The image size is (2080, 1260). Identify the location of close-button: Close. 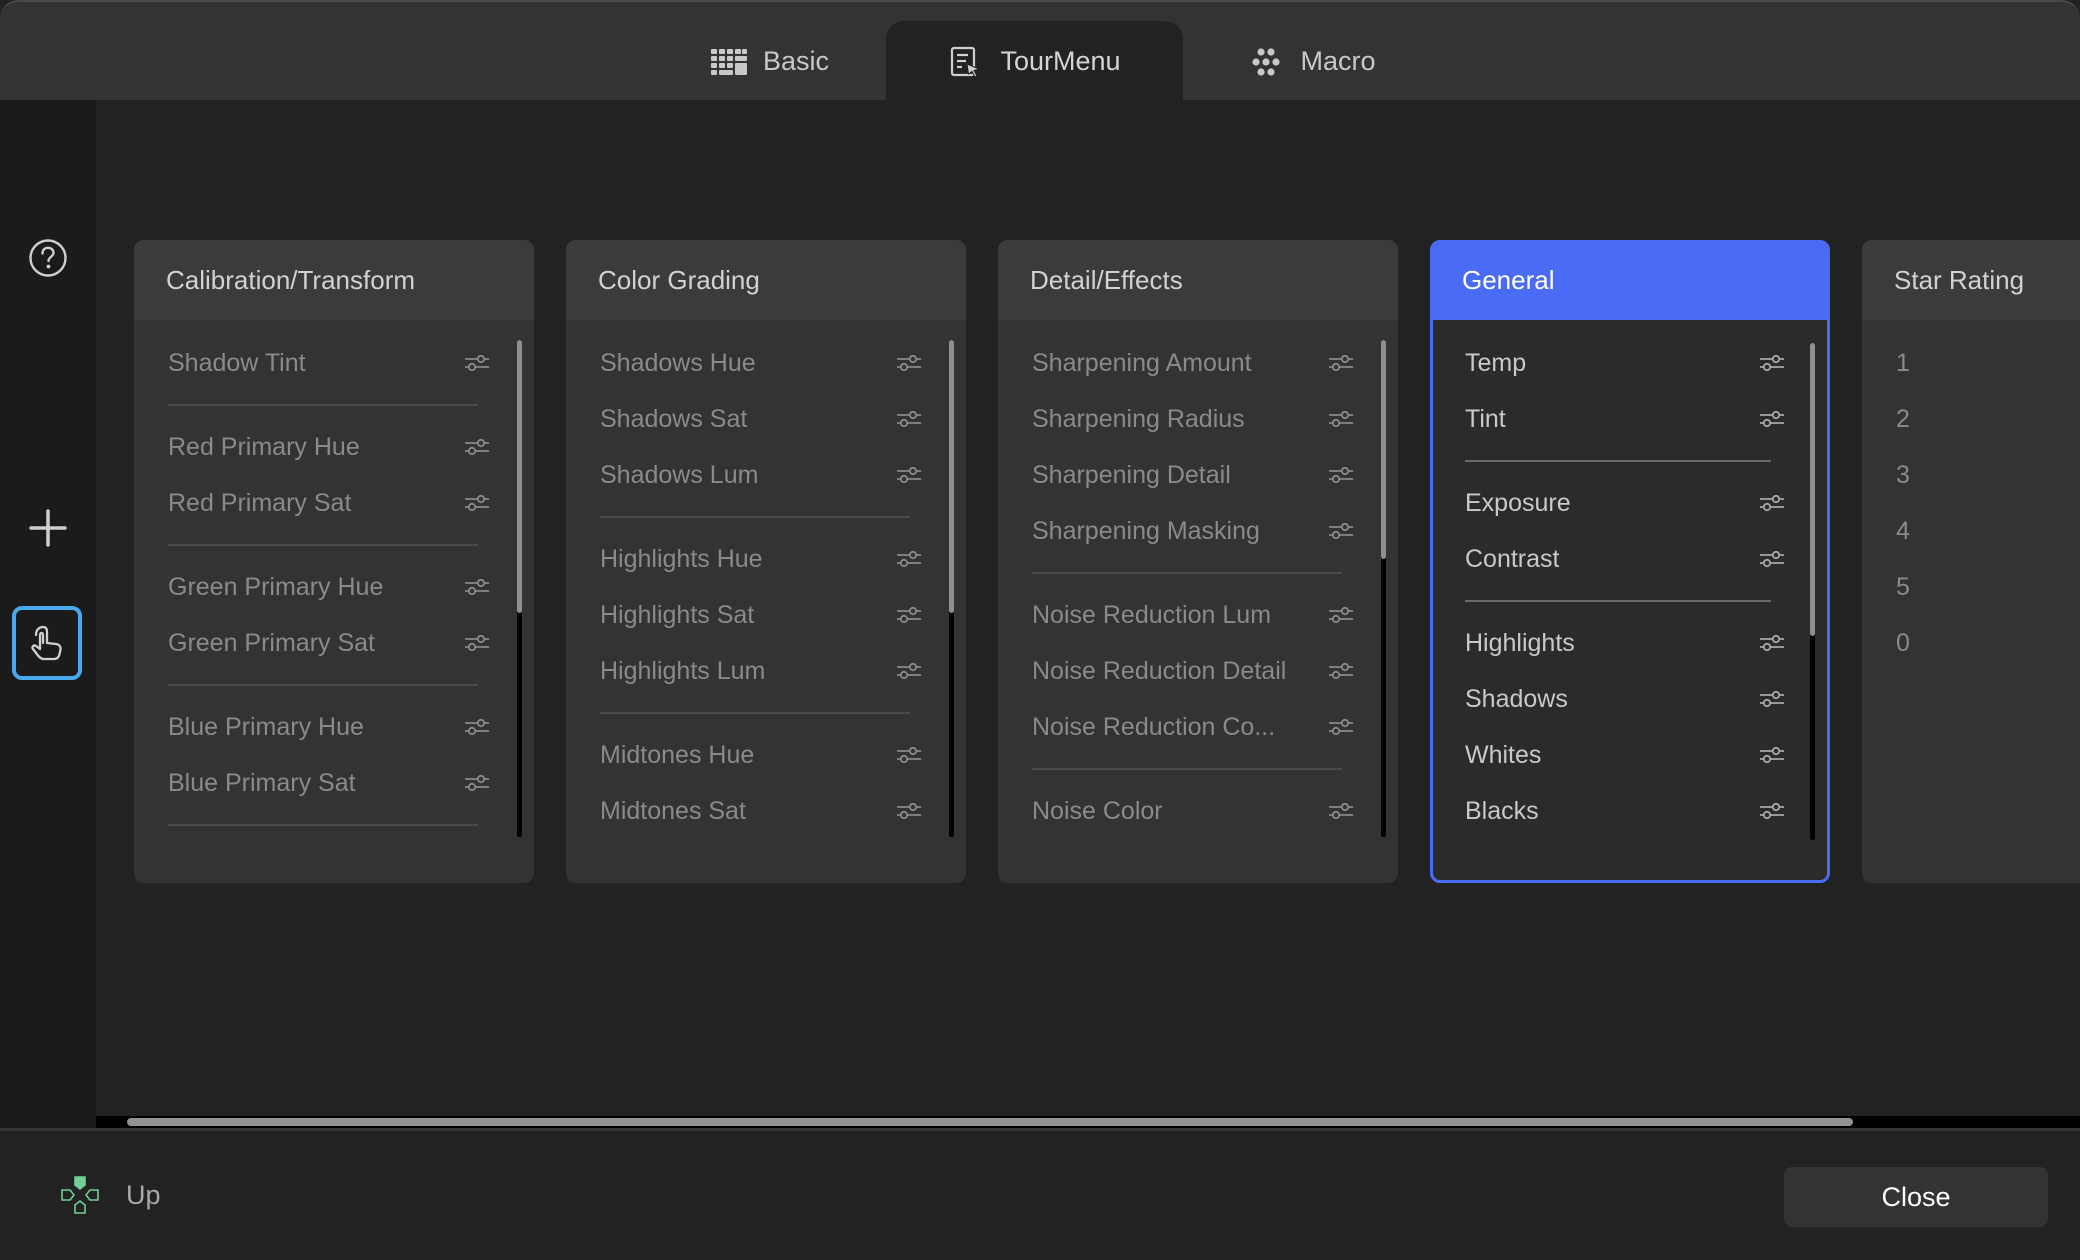
(1916, 1197).